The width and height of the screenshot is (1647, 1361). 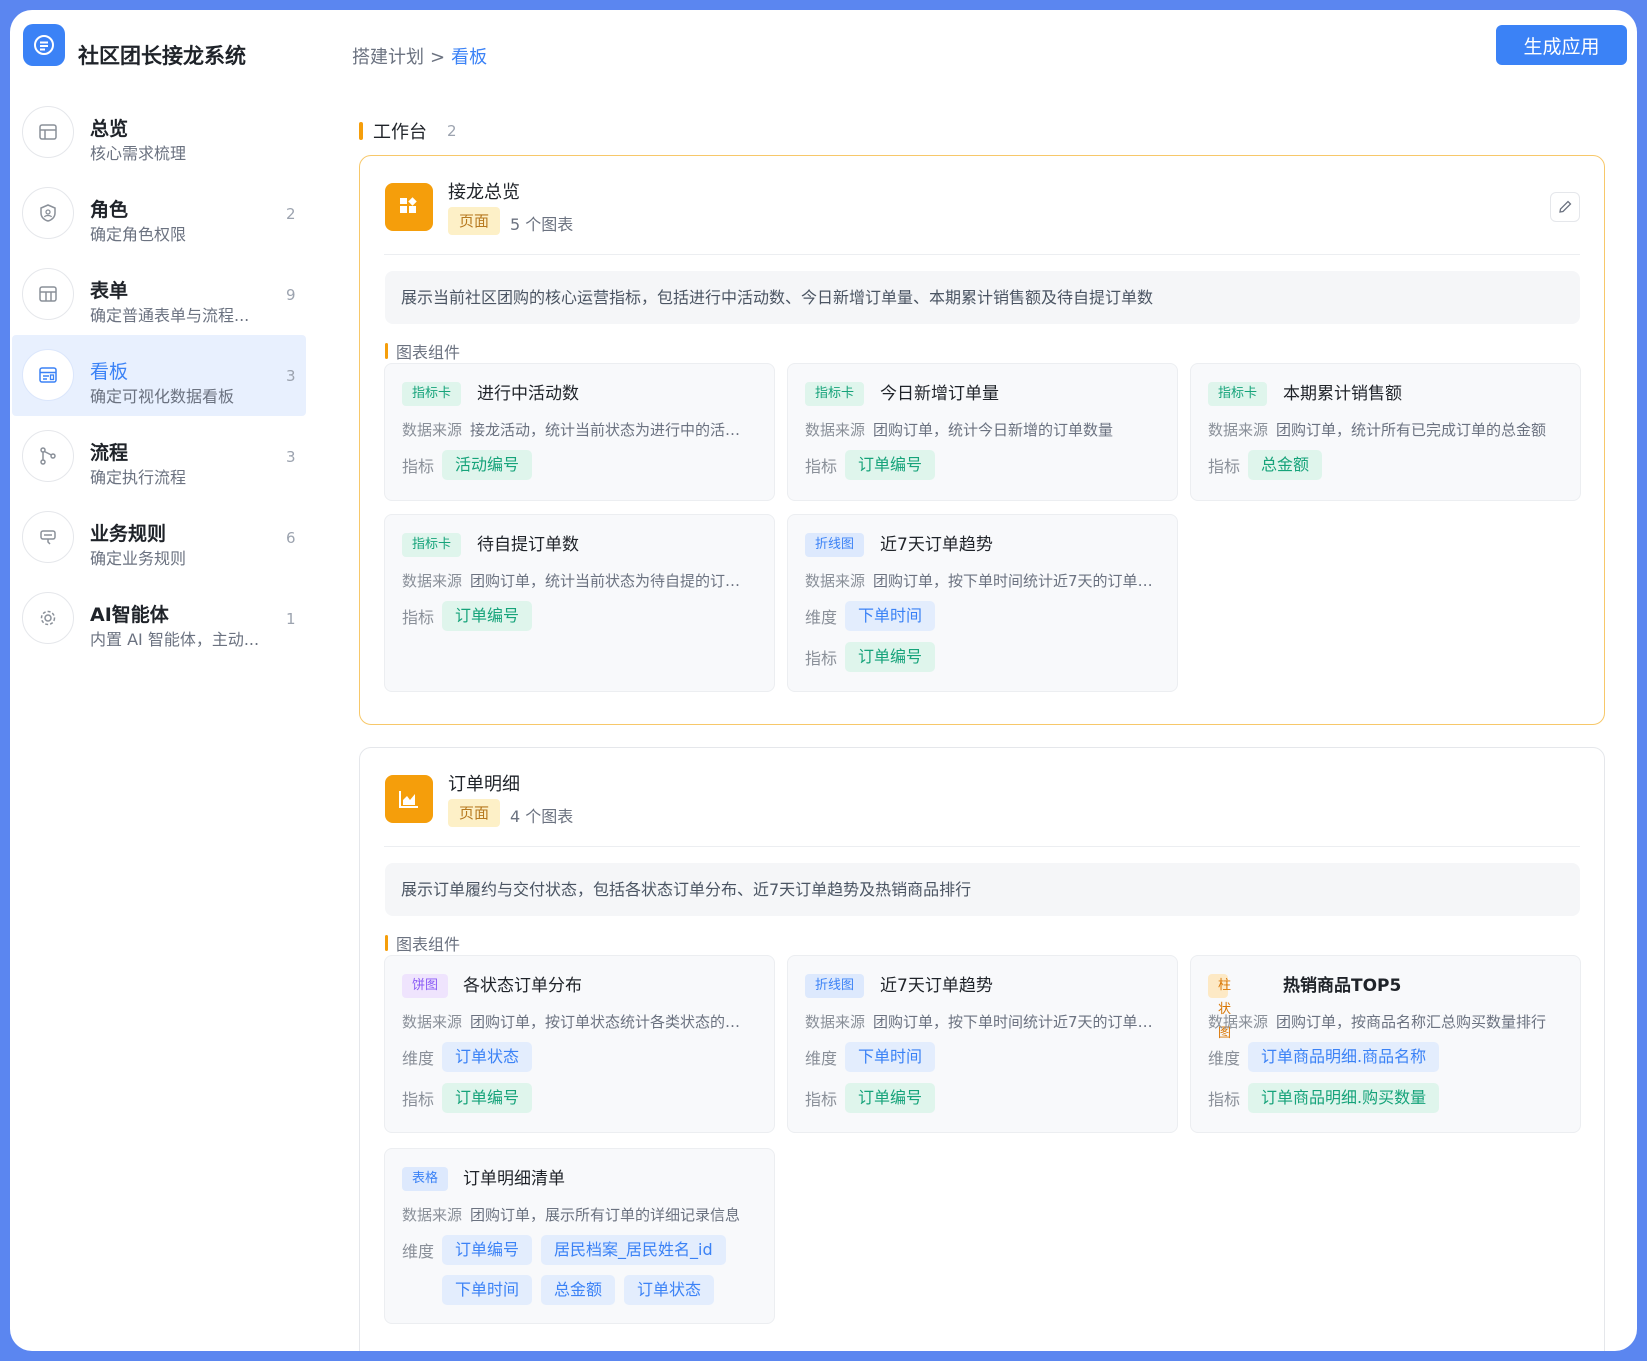 I want to click on sidebar-item-dashboard: 看板 确定可视化数据看板 3, so click(x=159, y=375).